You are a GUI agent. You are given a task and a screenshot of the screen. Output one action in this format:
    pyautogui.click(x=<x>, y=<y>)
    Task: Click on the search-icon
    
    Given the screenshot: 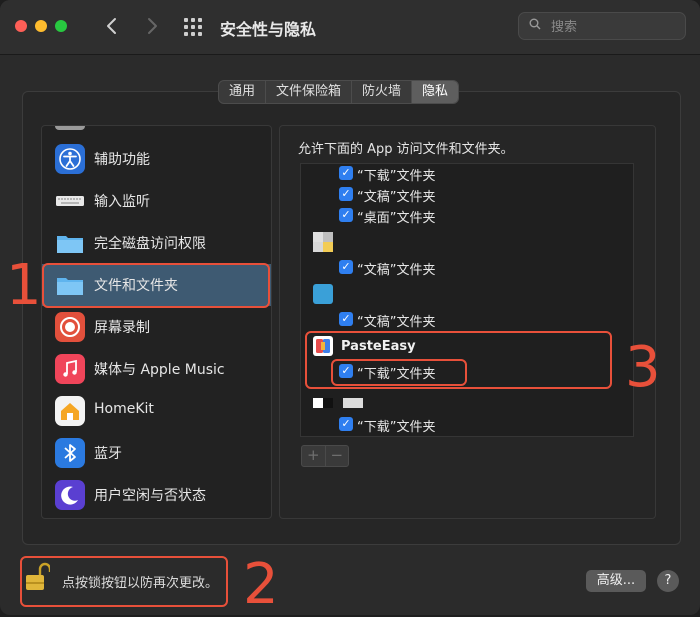 What is the action you would take?
    pyautogui.click(x=535, y=24)
    